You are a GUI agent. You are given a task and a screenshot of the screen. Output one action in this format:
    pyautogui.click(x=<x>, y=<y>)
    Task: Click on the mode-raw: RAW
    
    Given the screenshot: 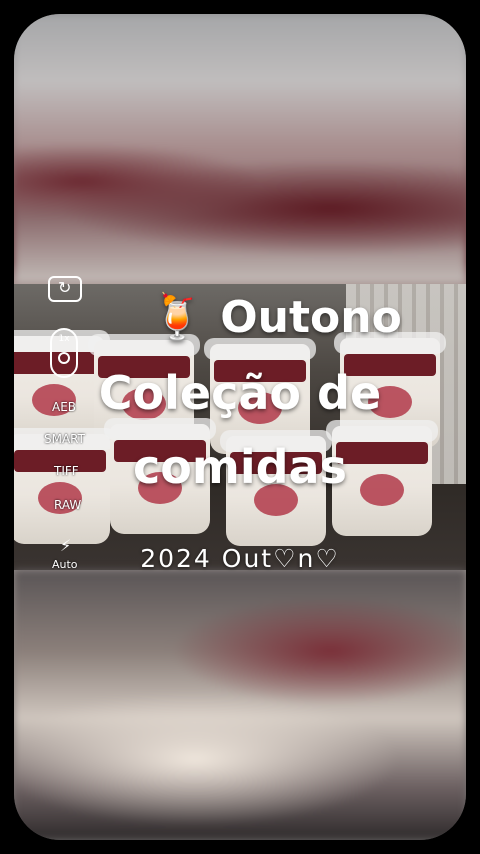 What is the action you would take?
    pyautogui.click(x=67, y=505)
    